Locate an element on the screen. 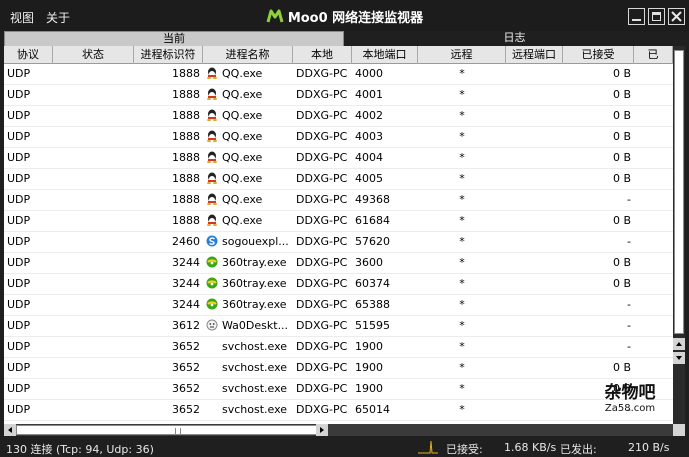 This screenshot has height=457, width=689. minimize-button is located at coordinates (636, 16).